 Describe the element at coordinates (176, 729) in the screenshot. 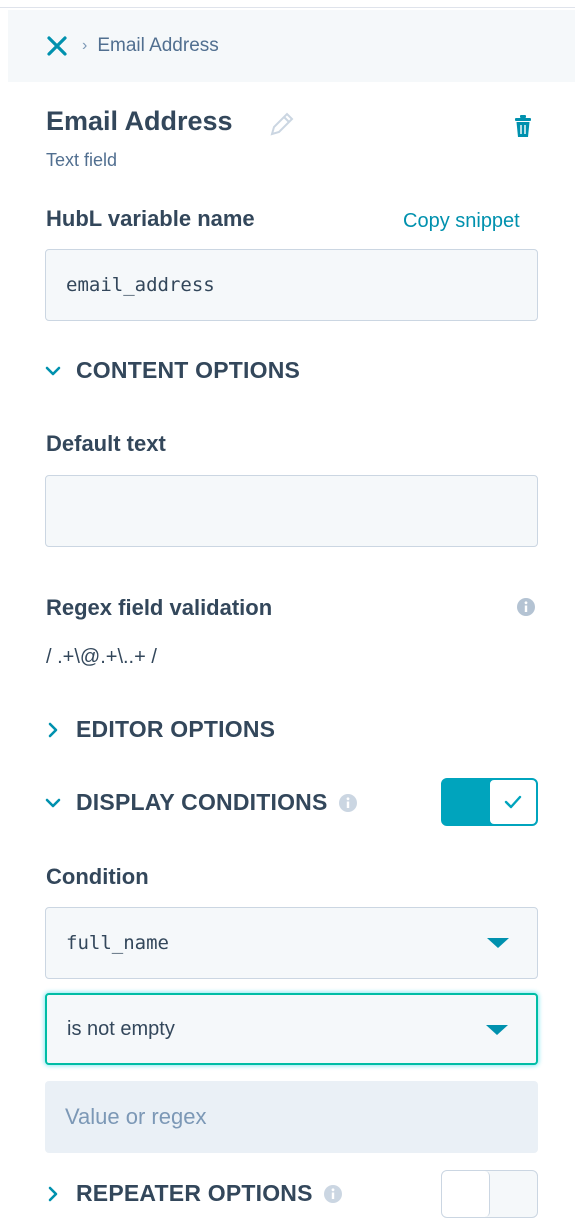

I see `editor-options-heading: EDITOR OPTIONS` at that location.